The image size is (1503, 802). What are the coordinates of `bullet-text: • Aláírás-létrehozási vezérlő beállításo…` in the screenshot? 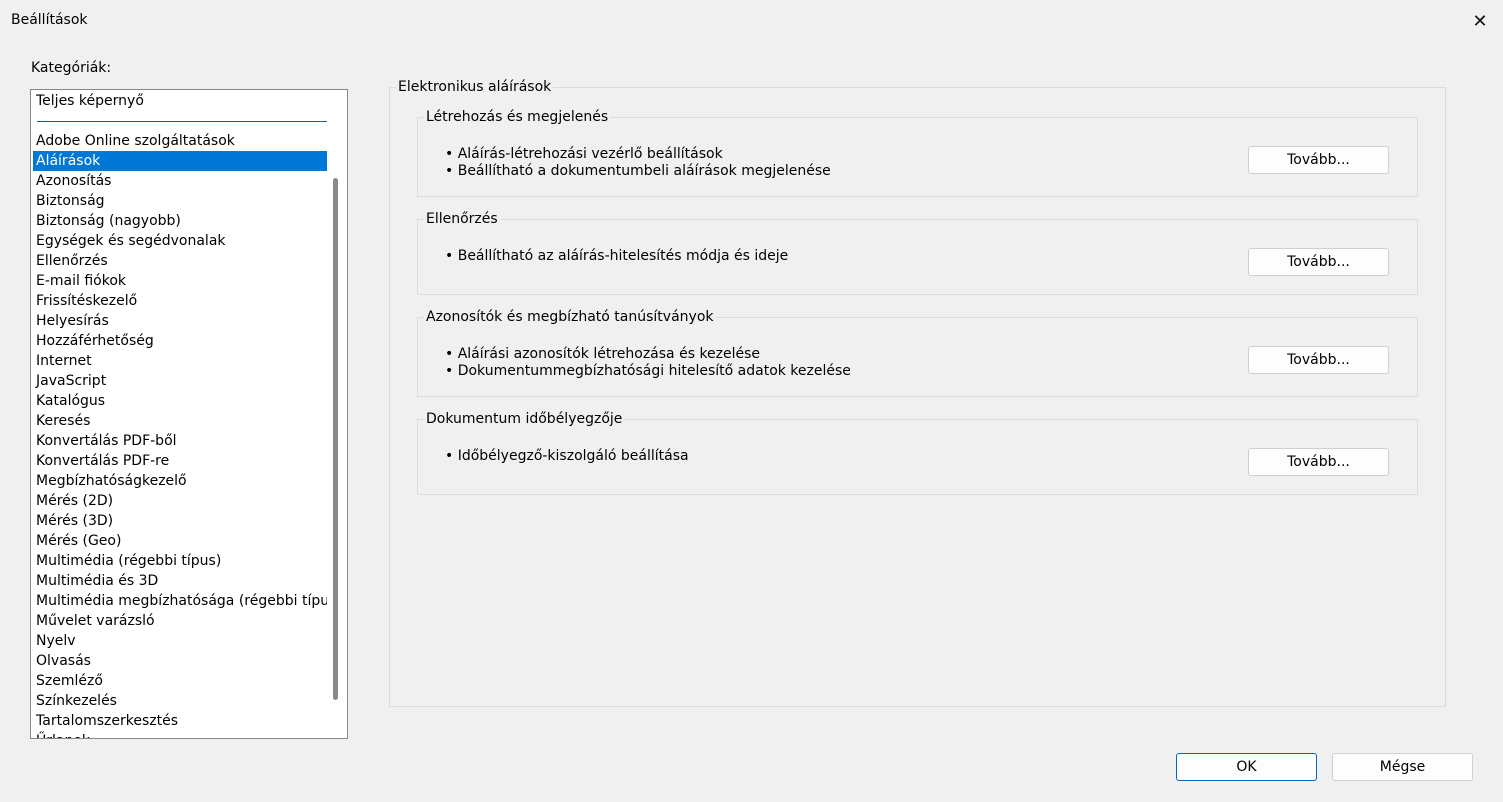 It's located at (584, 154).